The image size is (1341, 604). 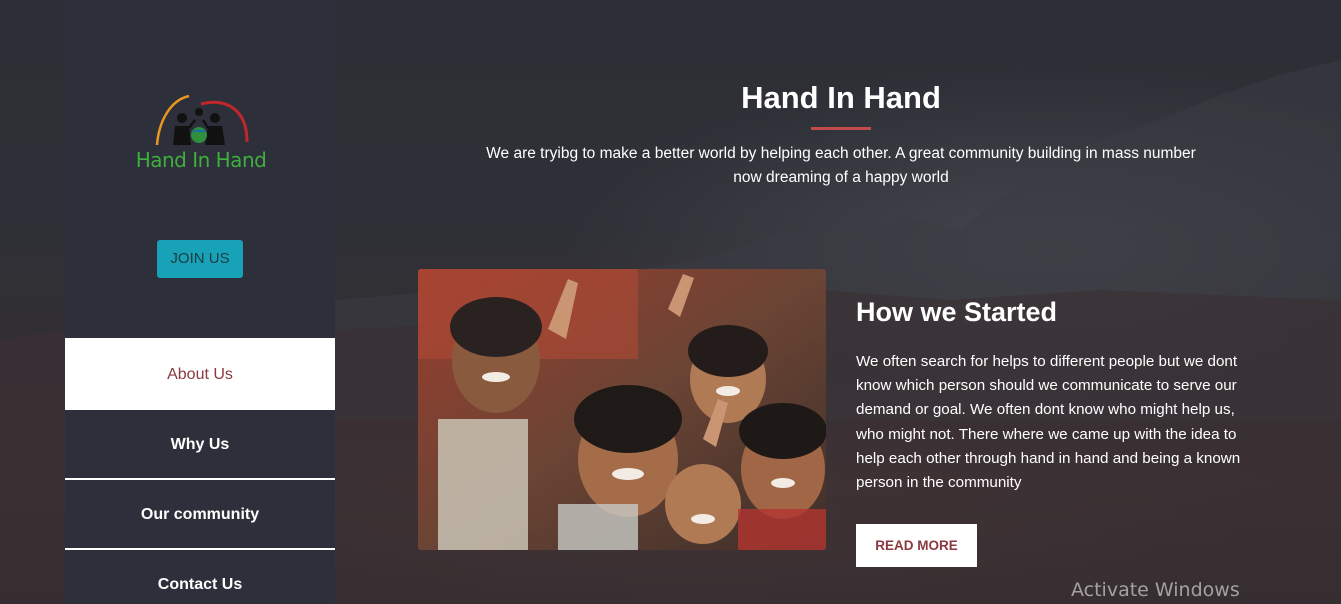 I want to click on nav-our-community: Our community, so click(x=200, y=515).